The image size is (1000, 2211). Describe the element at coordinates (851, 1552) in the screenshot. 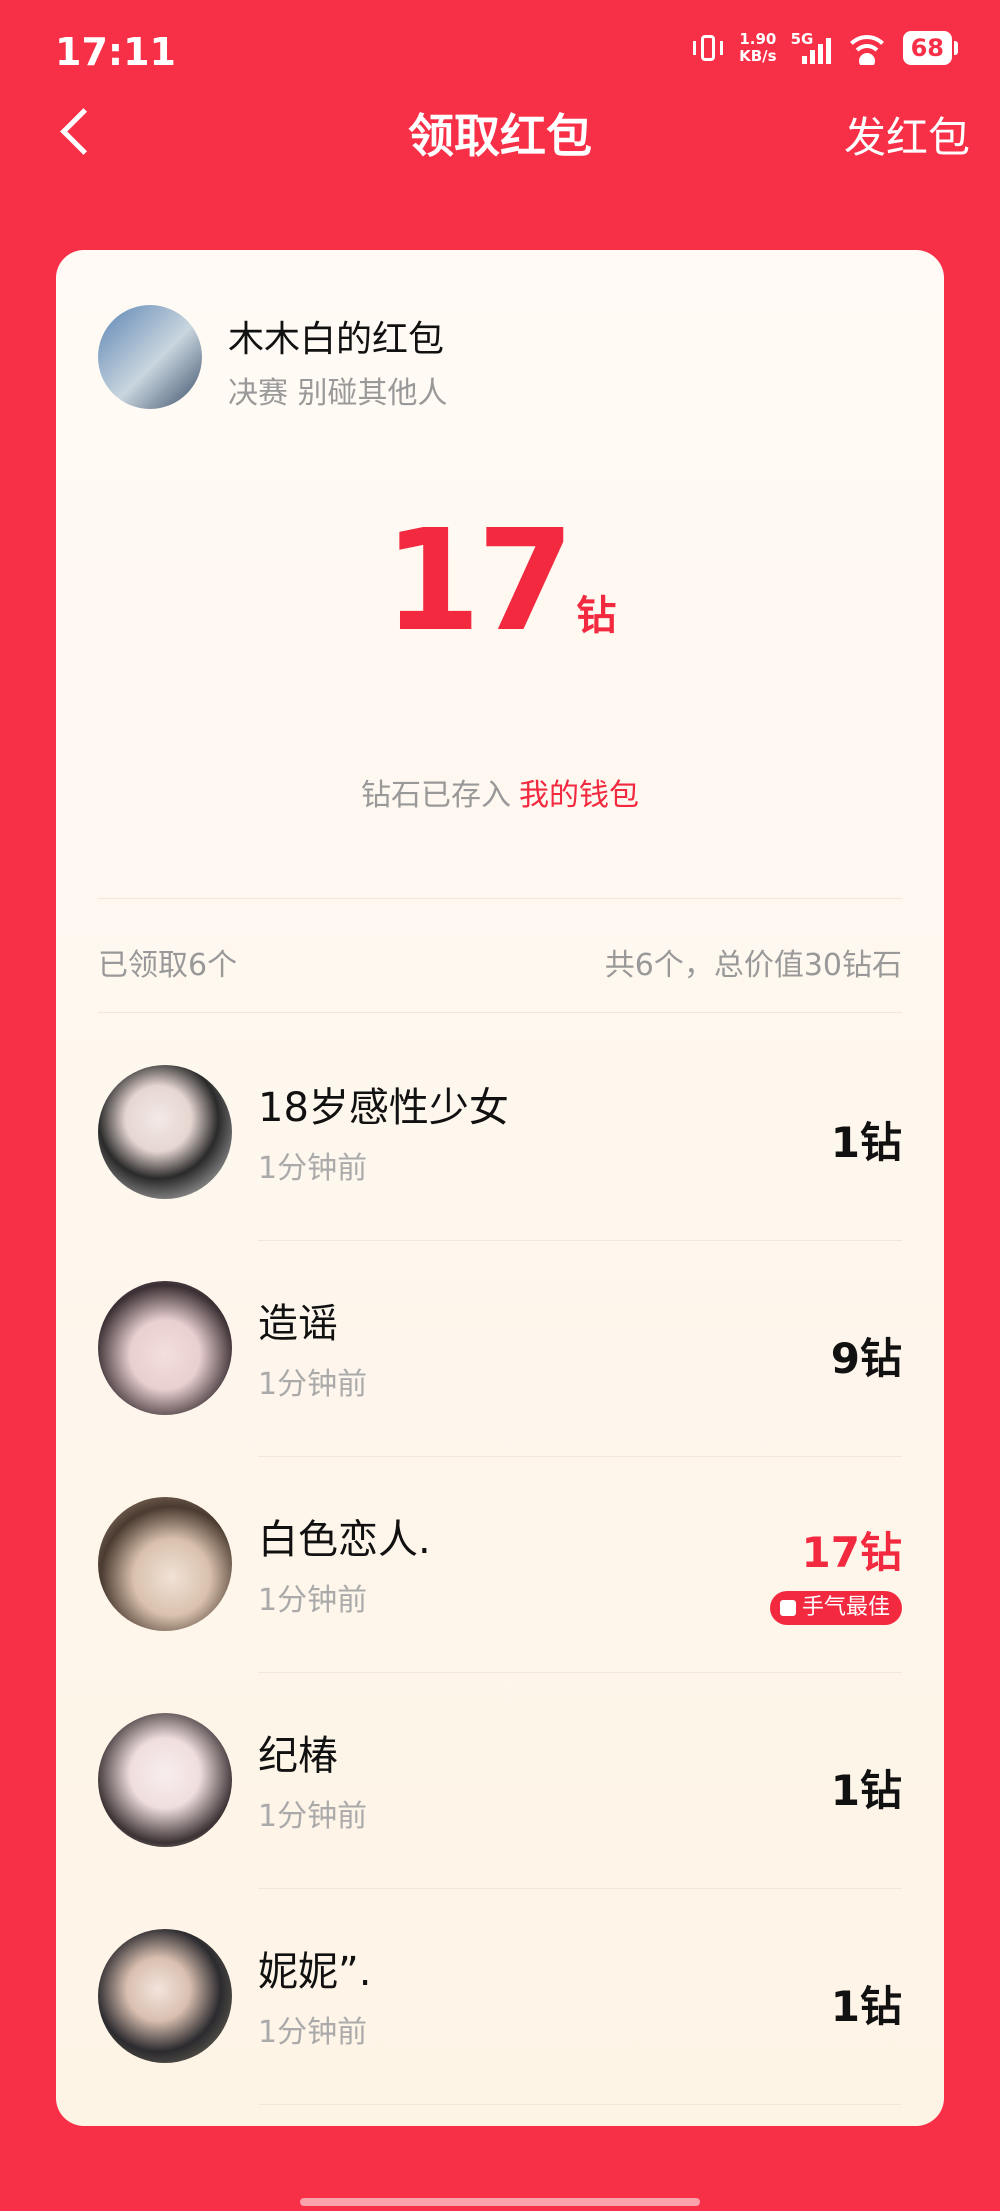

I see `receiver-amount: 17钻` at that location.